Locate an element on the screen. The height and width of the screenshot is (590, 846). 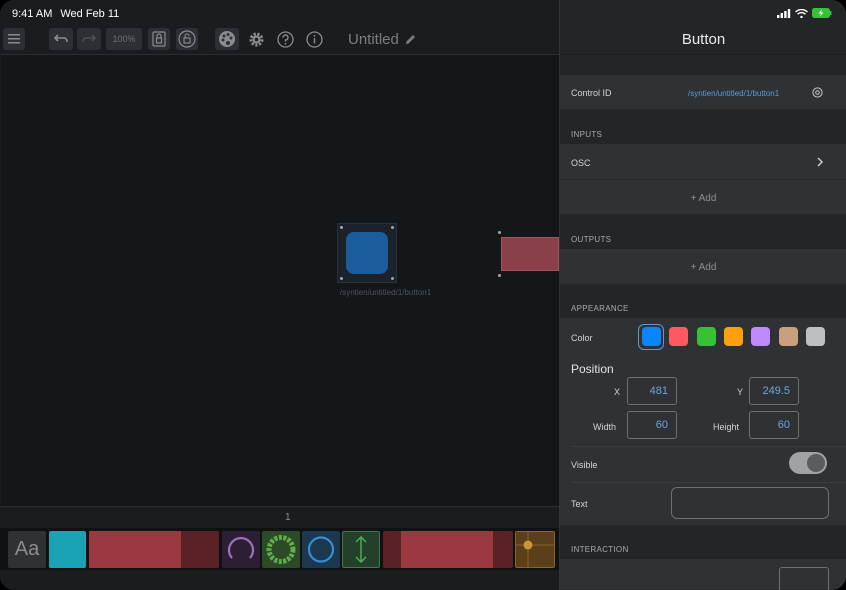
add-output-row: + Add is located at coordinates (703, 267).